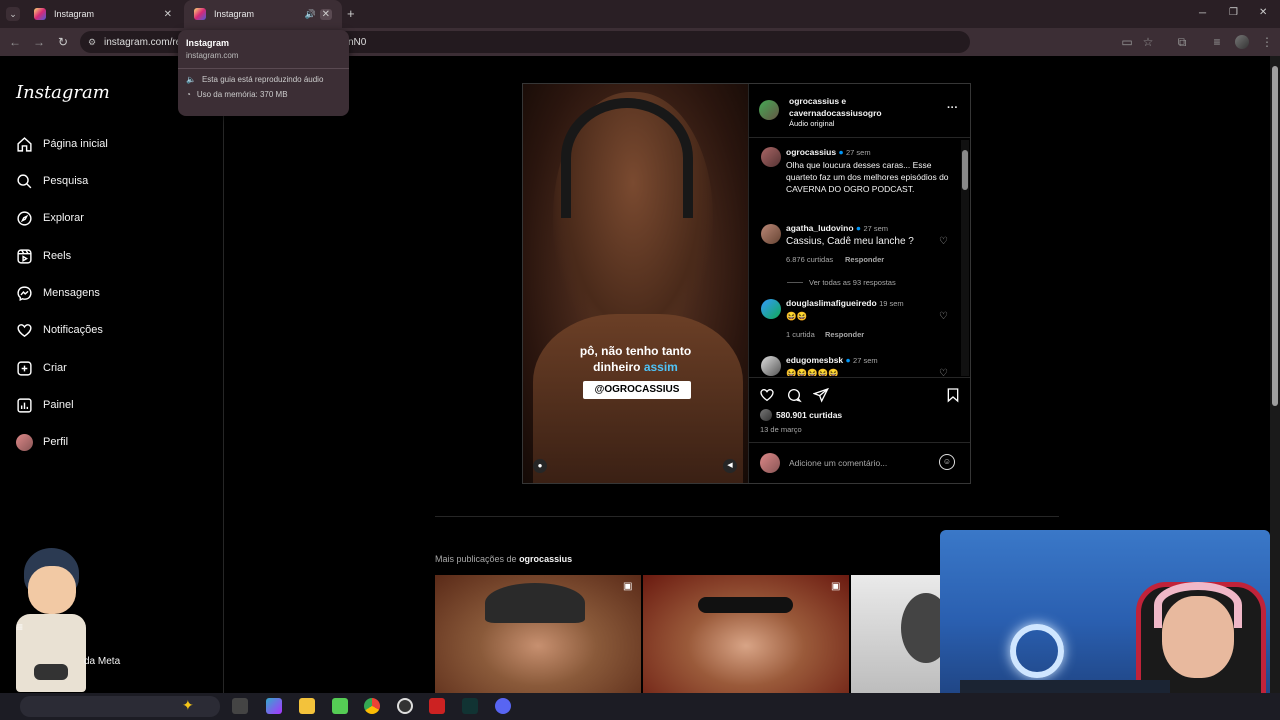 The height and width of the screenshot is (720, 1280). What do you see at coordinates (274, 706) in the screenshot?
I see `copilot-icon` at bounding box center [274, 706].